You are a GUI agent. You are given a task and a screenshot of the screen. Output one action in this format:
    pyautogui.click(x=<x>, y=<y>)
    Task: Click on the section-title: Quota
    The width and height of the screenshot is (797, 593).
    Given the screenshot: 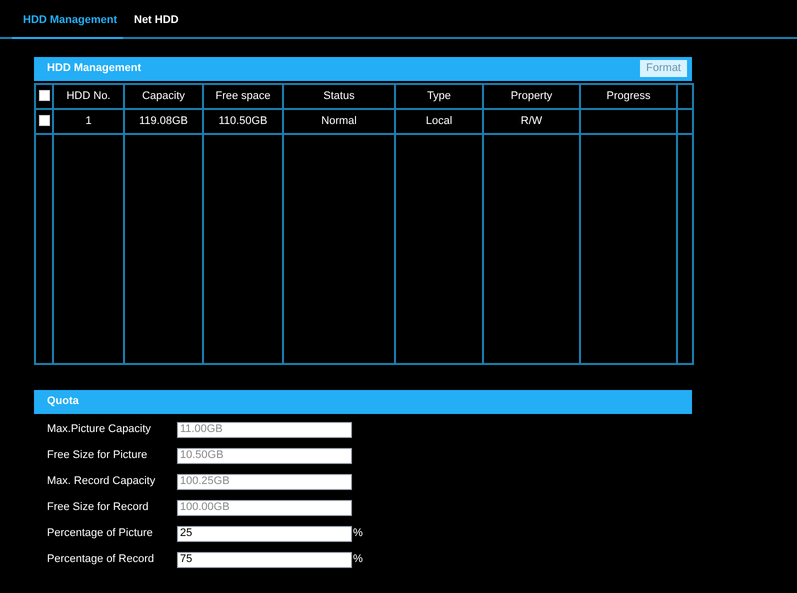 What is the action you would take?
    pyautogui.click(x=63, y=402)
    